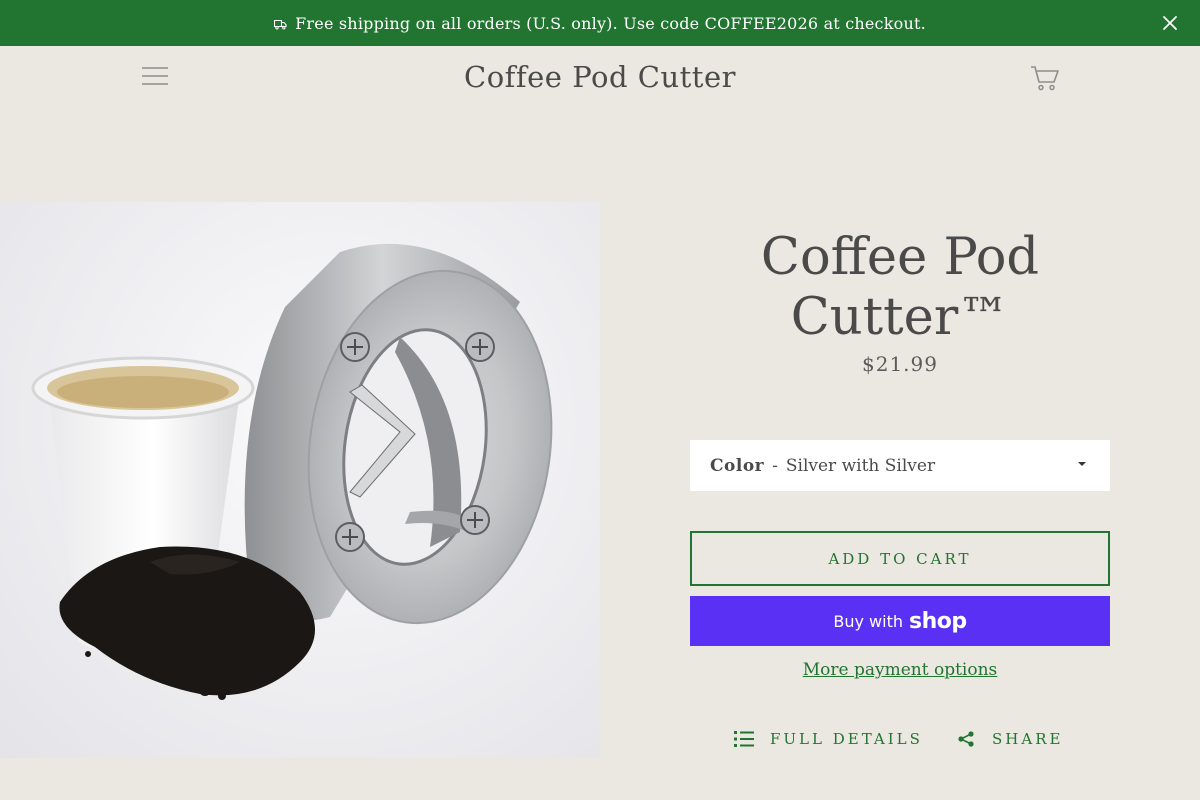  I want to click on site-title: Coffee Pod Cutter, so click(600, 77).